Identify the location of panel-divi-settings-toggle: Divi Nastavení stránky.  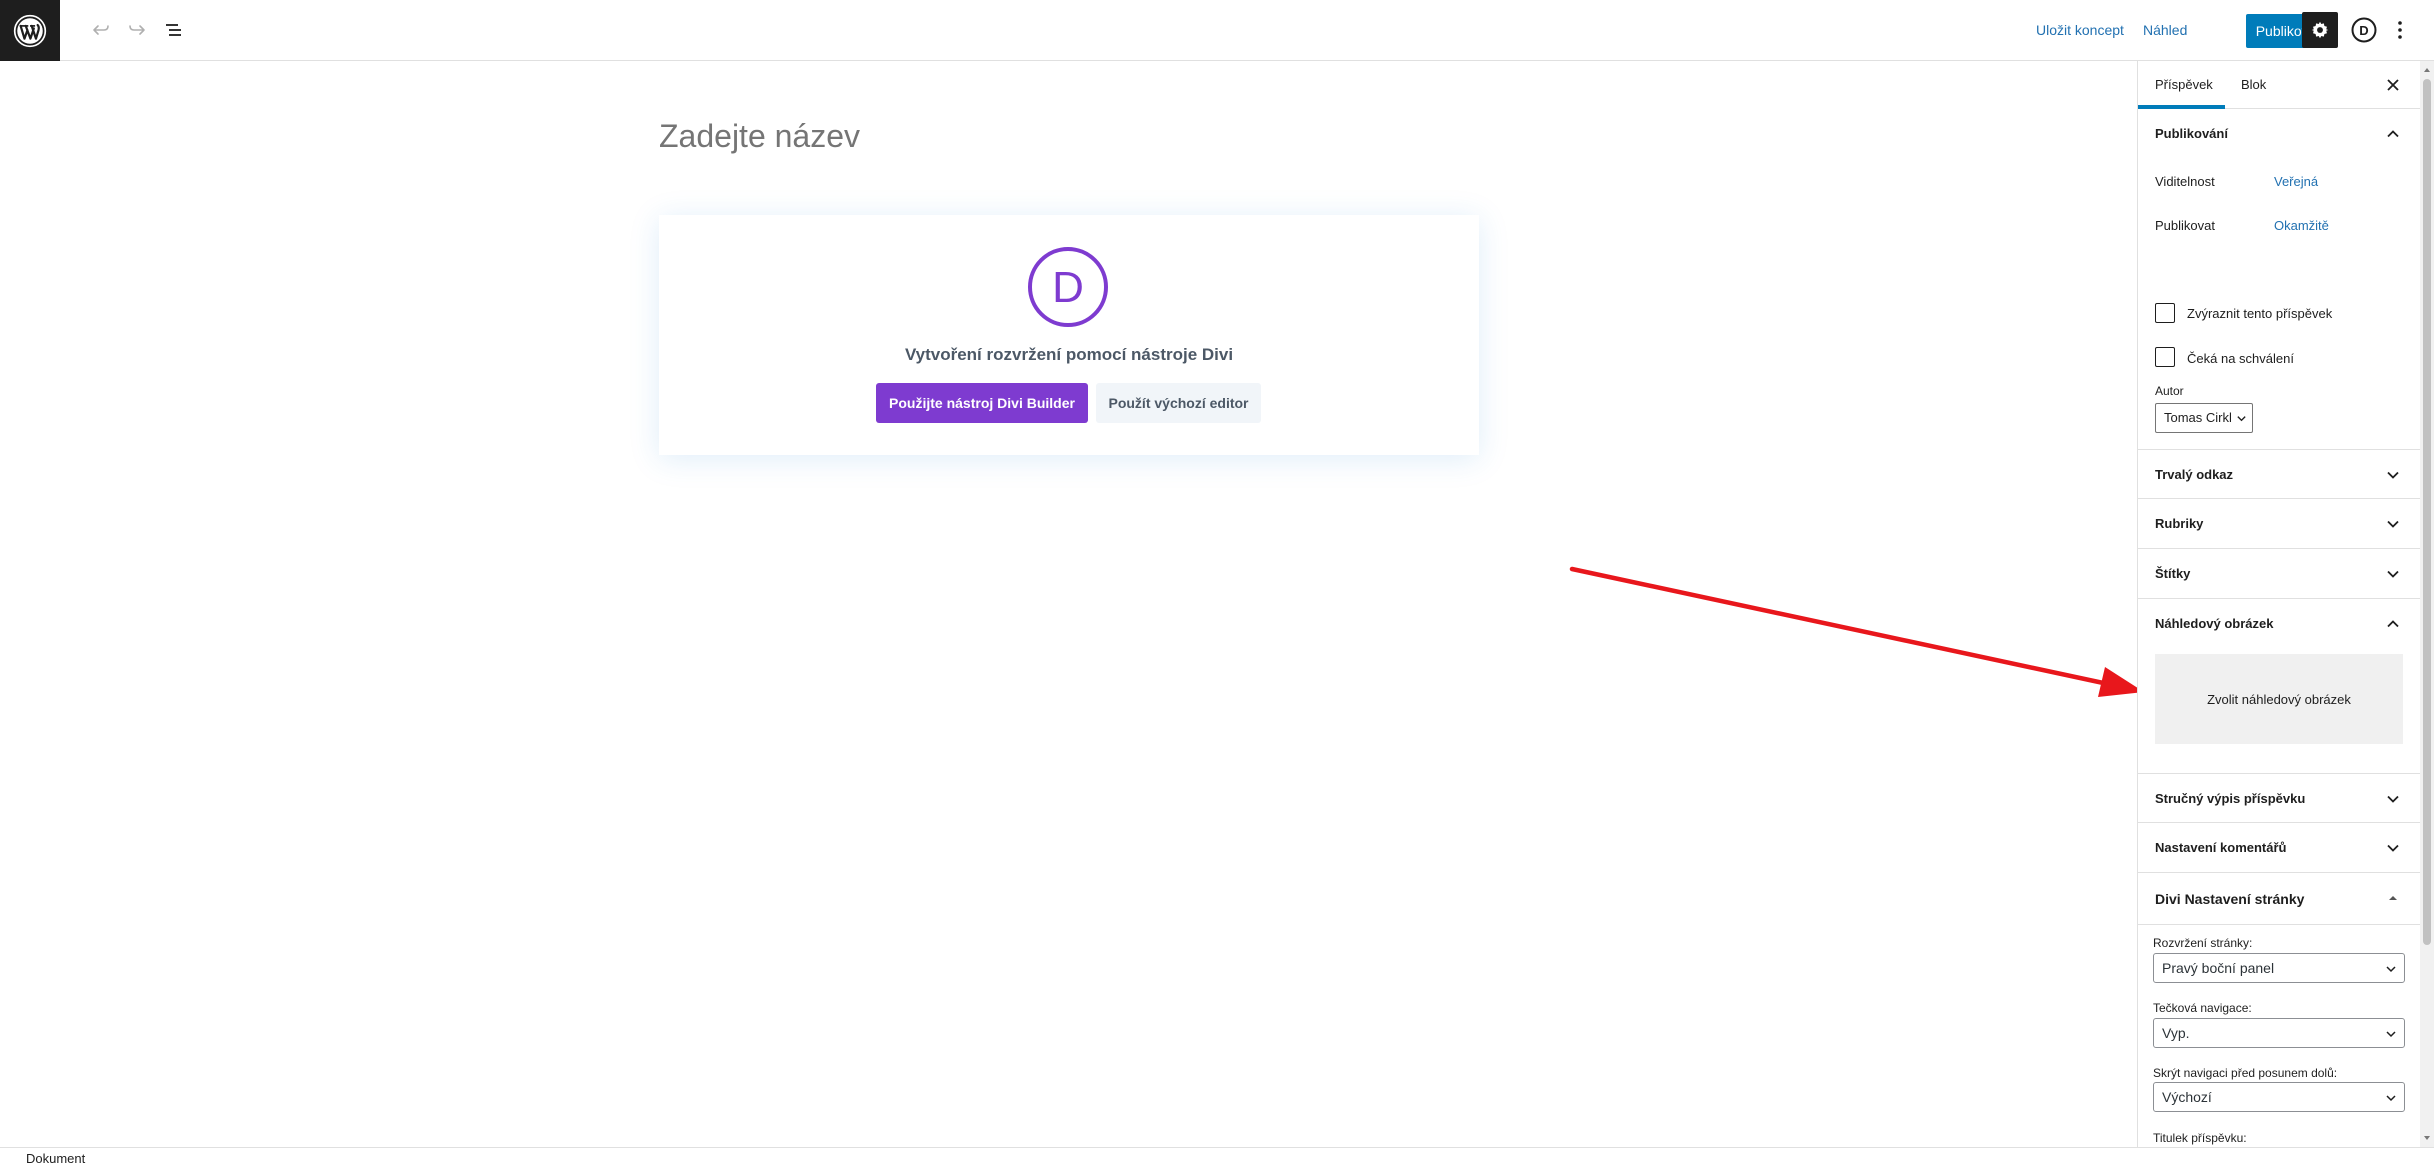
(2279, 899).